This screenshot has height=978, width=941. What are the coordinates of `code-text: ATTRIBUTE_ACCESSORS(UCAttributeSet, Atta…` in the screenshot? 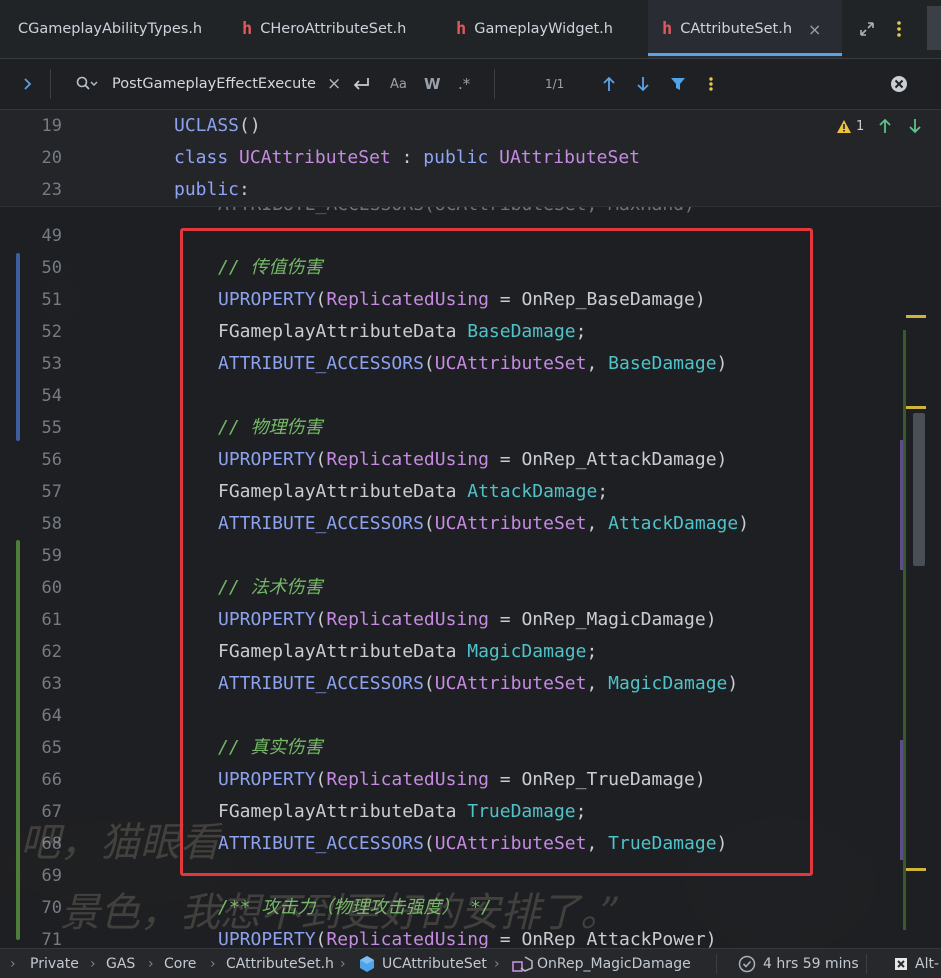 It's located at (483, 524).